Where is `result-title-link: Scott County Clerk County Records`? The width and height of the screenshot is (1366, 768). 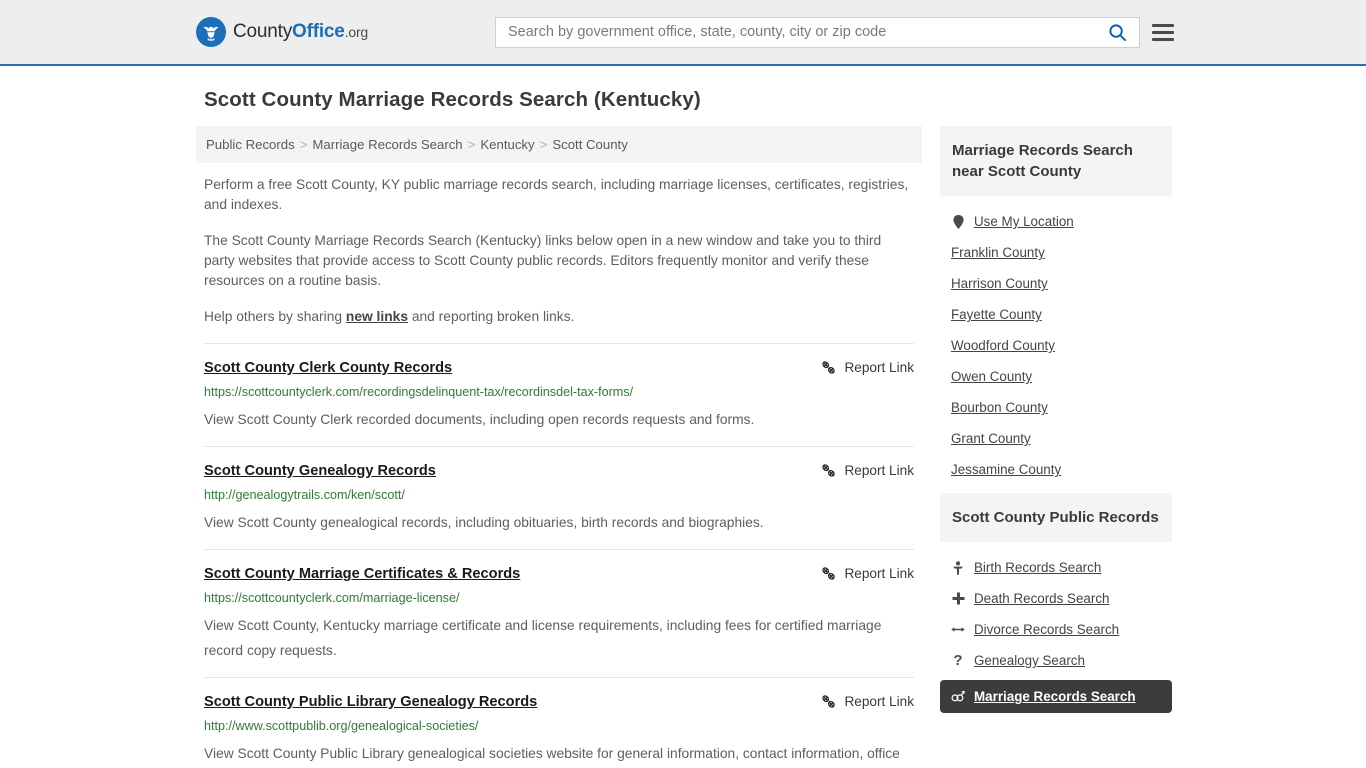
result-title-link: Scott County Clerk County Records is located at coordinates (328, 368).